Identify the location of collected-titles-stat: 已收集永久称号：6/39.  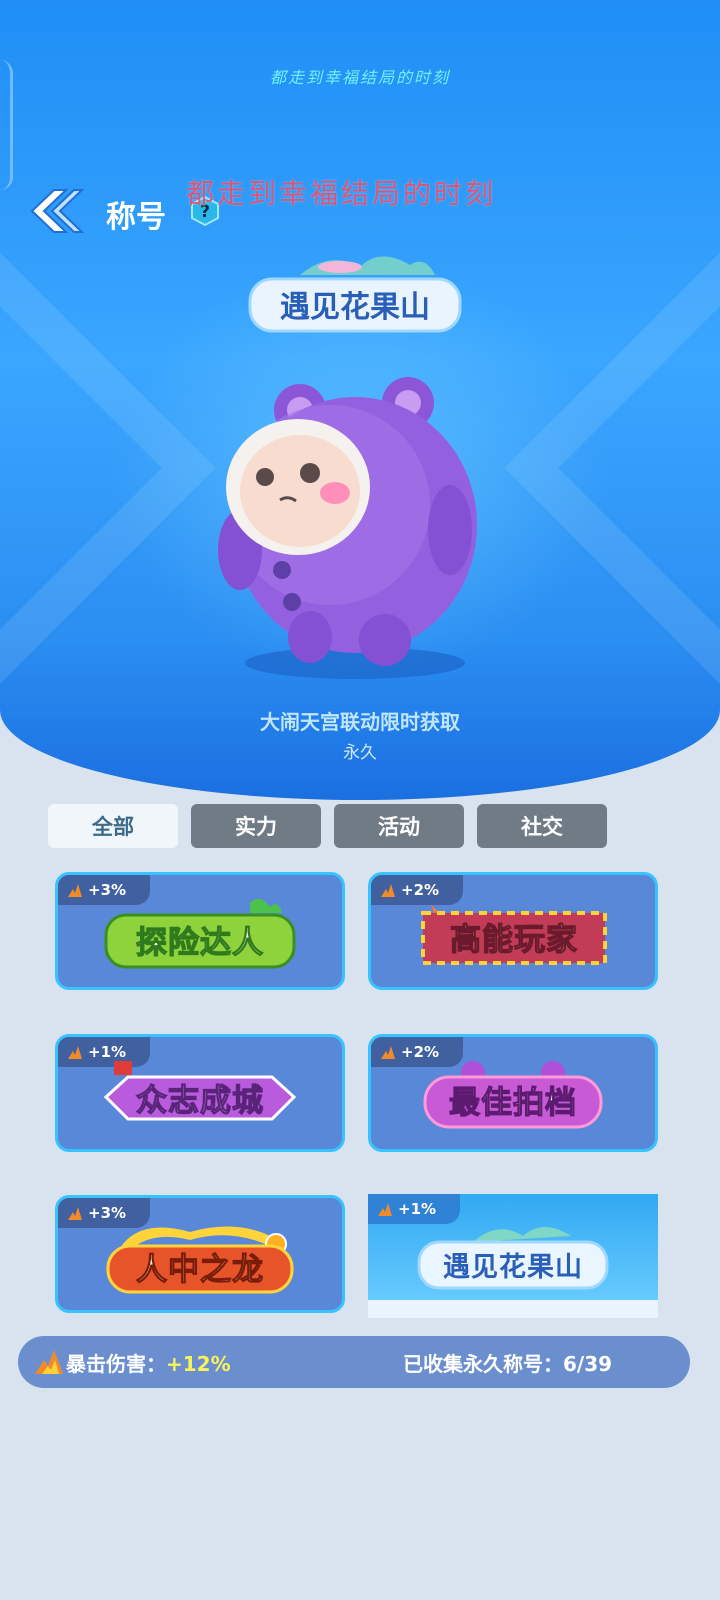
(507, 1362).